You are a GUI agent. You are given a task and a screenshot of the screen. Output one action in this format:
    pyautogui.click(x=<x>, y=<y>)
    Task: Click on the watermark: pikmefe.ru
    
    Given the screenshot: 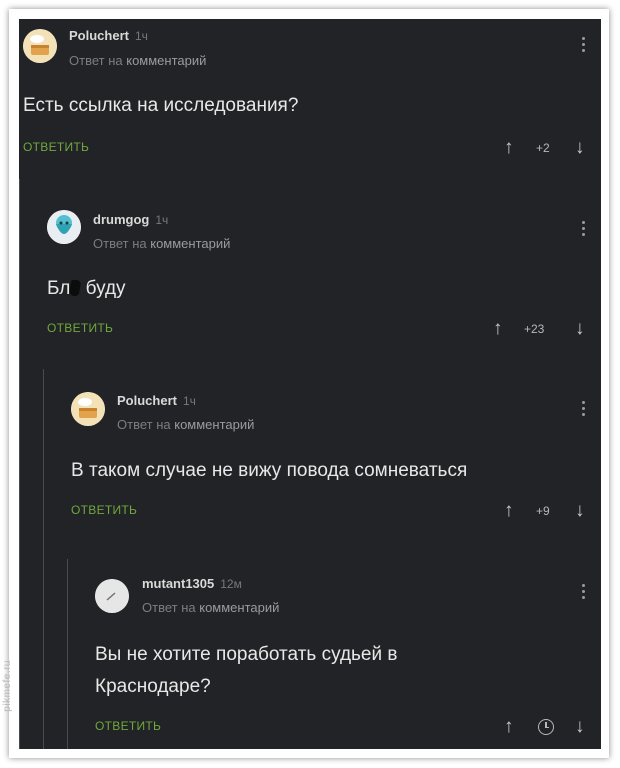 What is the action you would take?
    pyautogui.click(x=7, y=686)
    